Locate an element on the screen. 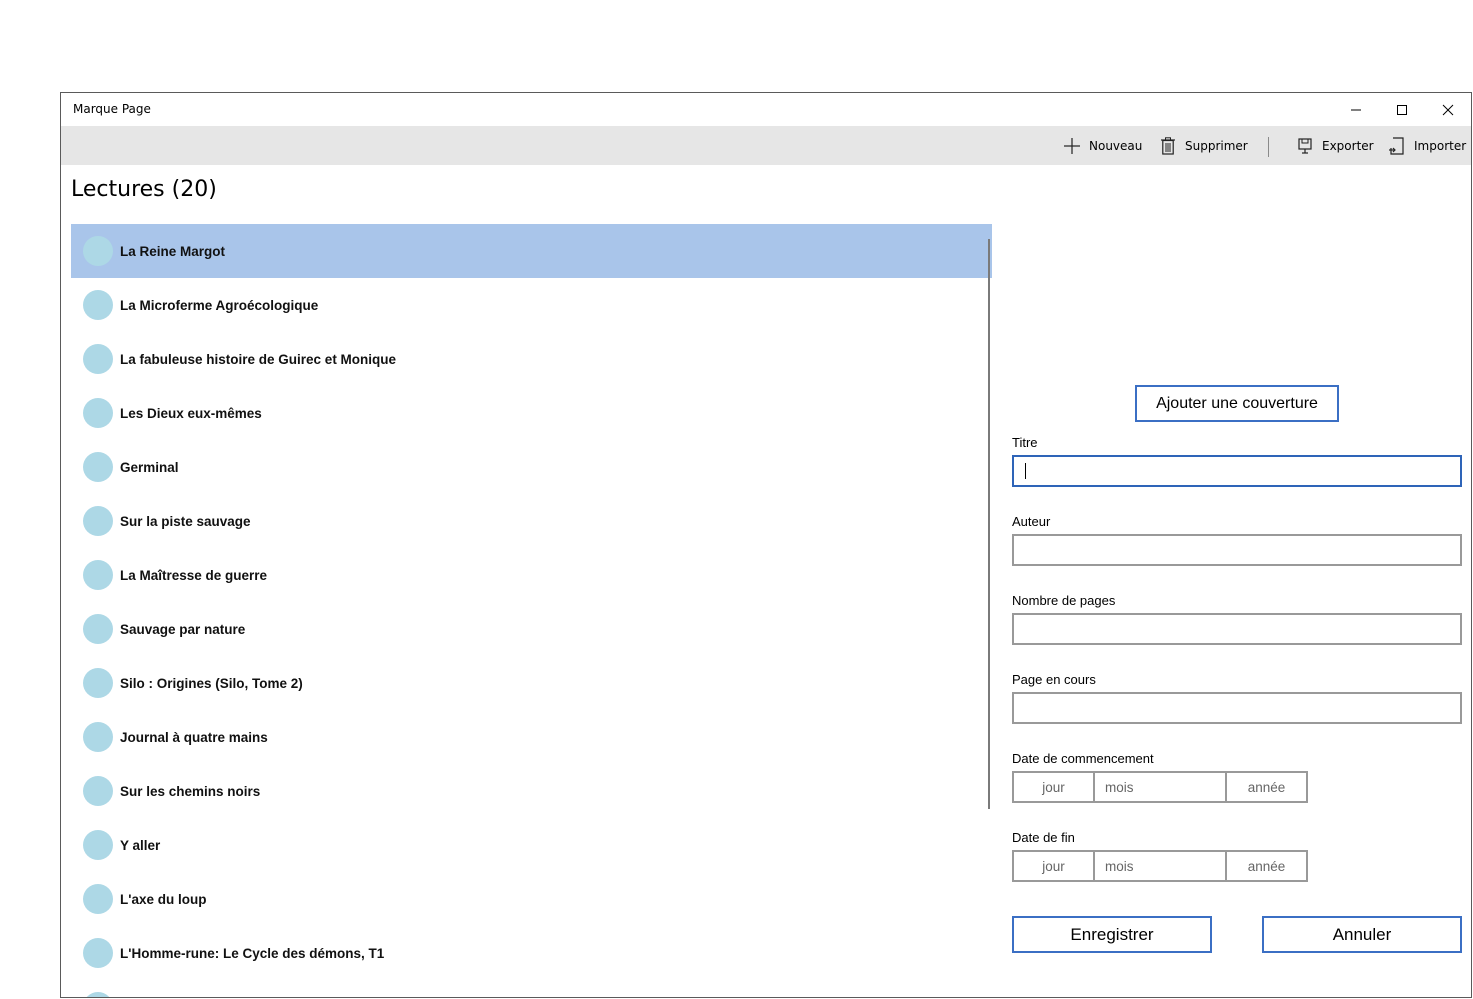 This screenshot has height=999, width=1473. list-item: La Microferme Agroécologique is located at coordinates (531, 305).